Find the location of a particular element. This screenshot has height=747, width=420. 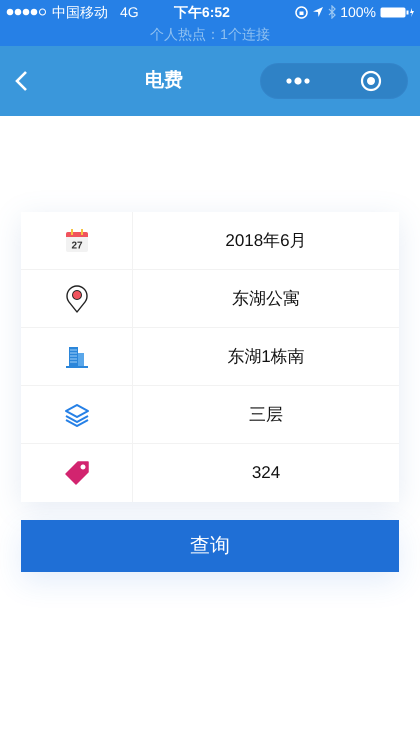

field-value: 2018年6月 is located at coordinates (266, 241).